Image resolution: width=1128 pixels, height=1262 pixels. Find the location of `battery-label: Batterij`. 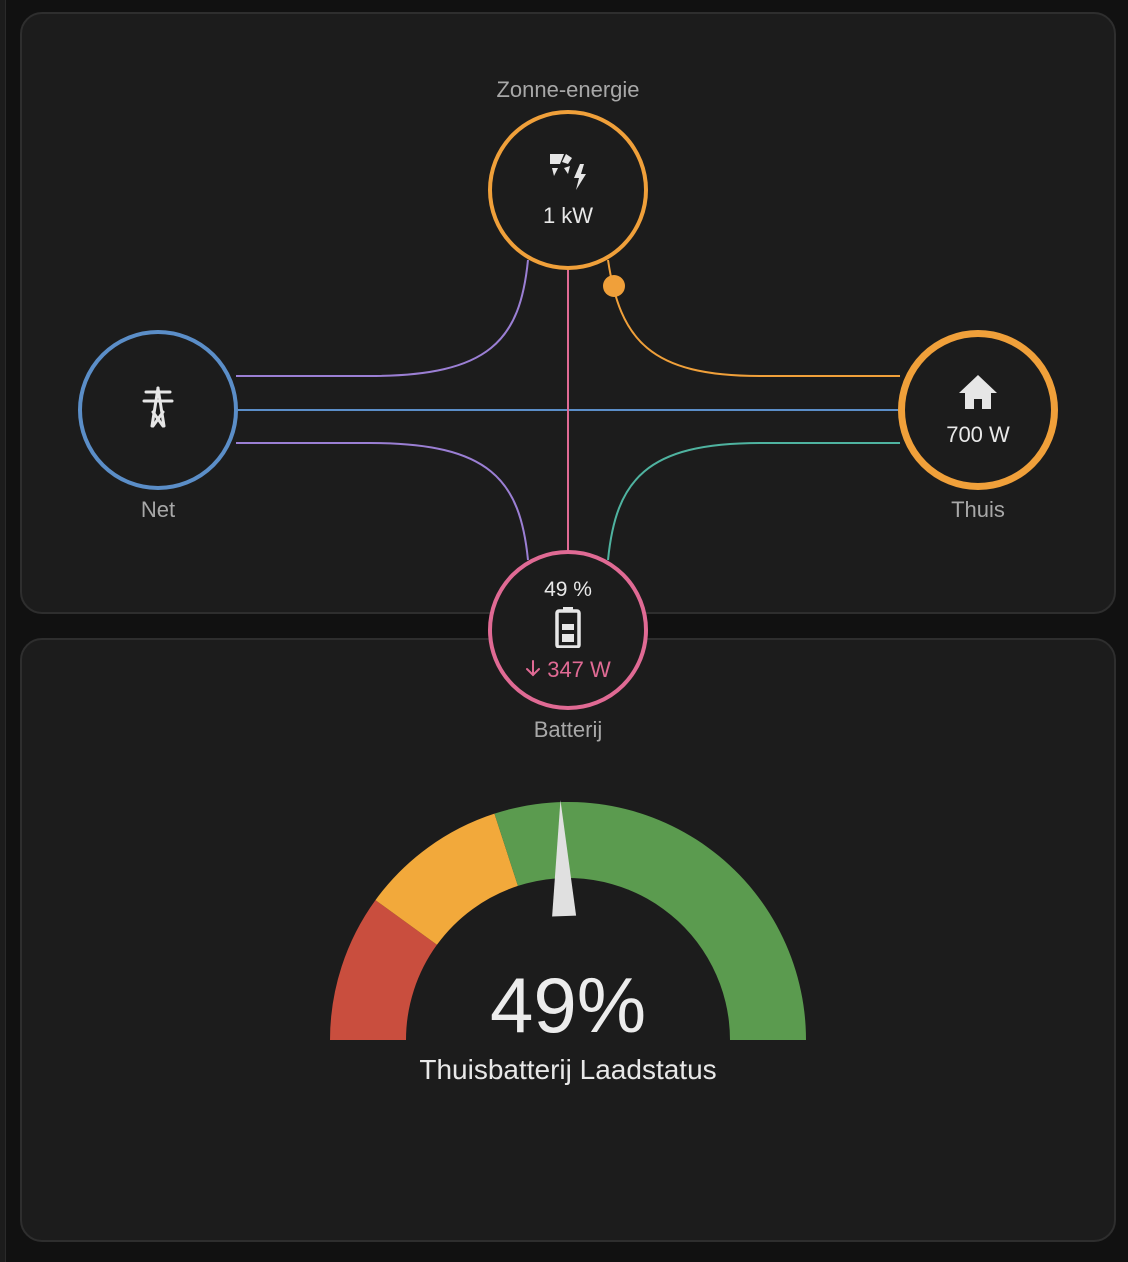

battery-label: Batterij is located at coordinates (568, 729).